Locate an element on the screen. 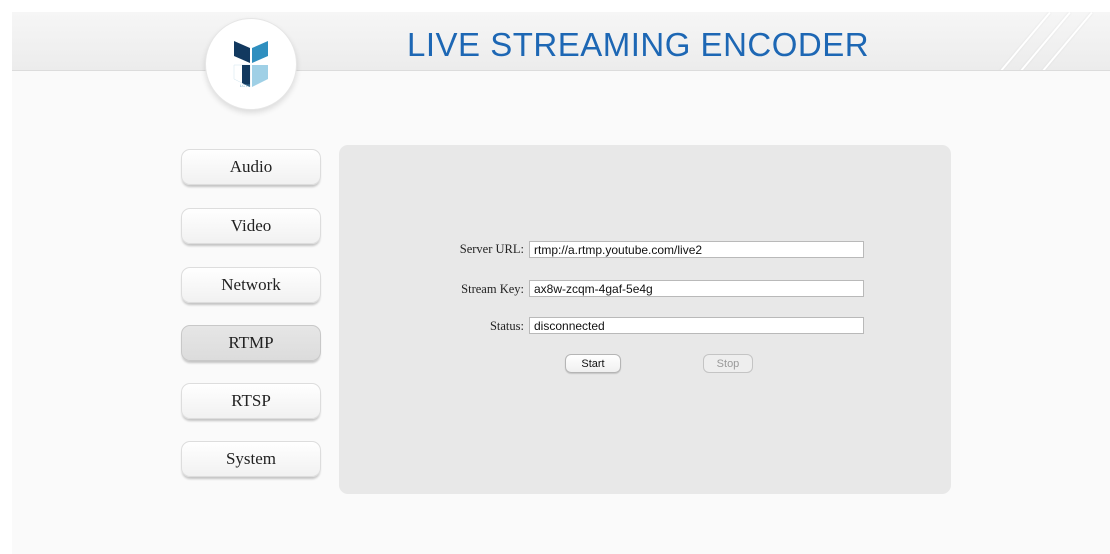 This screenshot has width=1110, height=554. nav-audio-button: Audio is located at coordinates (251, 167).